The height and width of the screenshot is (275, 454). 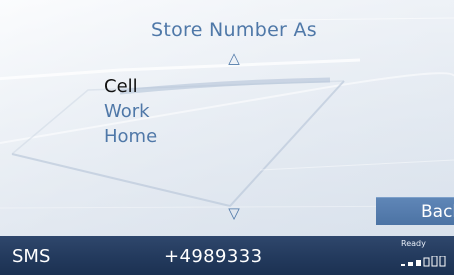 I want to click on sms-softkey: SMS, so click(x=31, y=256).